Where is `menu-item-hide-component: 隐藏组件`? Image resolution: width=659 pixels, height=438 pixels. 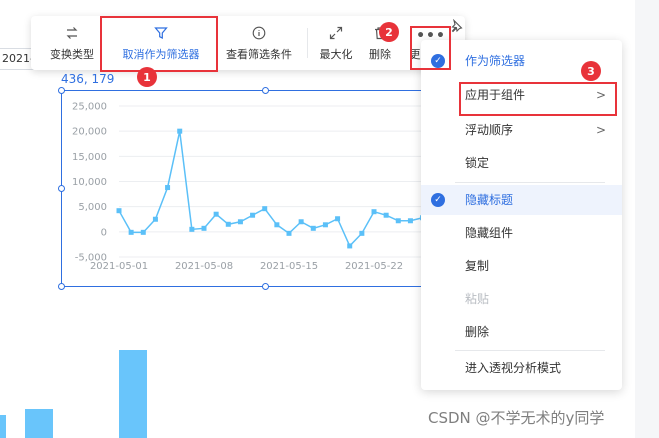 menu-item-hide-component: 隐藏组件 is located at coordinates (521, 233).